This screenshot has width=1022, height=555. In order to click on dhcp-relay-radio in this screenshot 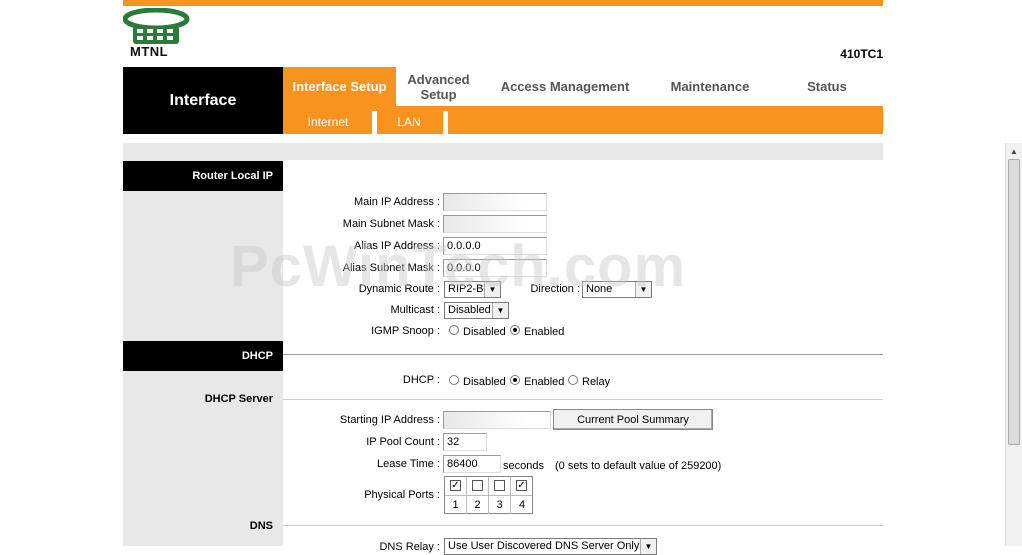, I will do `click(573, 380)`.